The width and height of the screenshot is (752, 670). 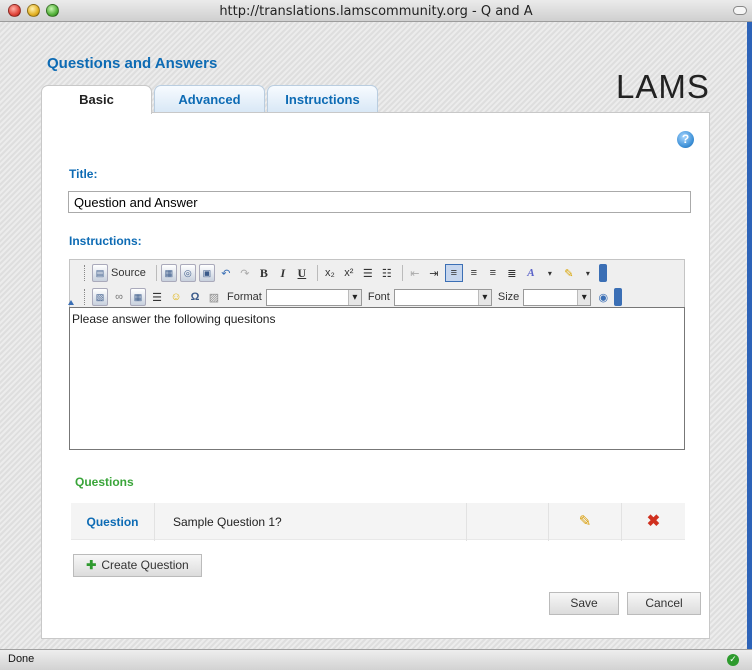 What do you see at coordinates (387, 273) in the screenshot?
I see `bulleted-list-icon: ☷` at bounding box center [387, 273].